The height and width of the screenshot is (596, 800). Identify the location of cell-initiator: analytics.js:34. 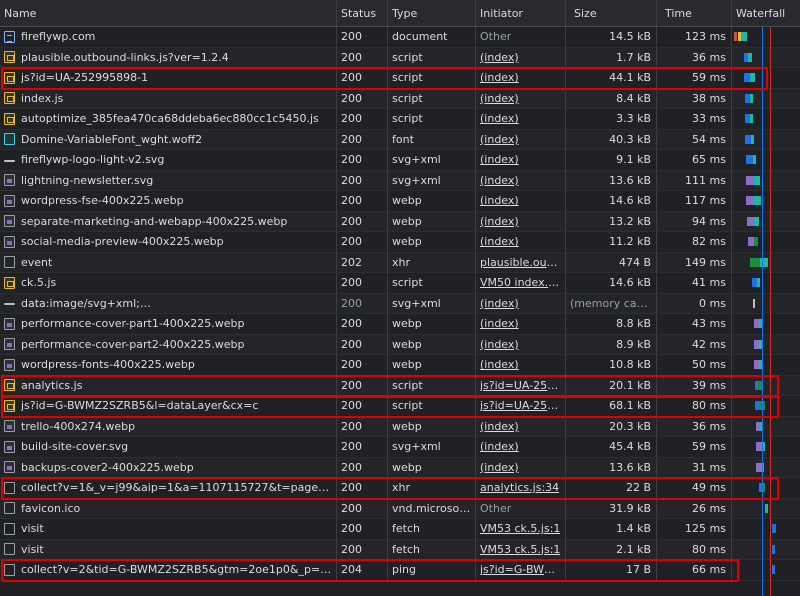
(521, 488).